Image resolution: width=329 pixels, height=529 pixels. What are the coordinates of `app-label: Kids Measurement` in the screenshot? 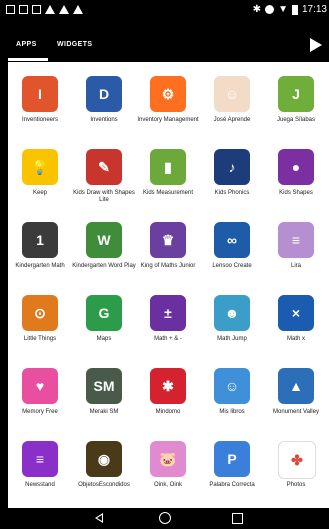 It's located at (168, 193).